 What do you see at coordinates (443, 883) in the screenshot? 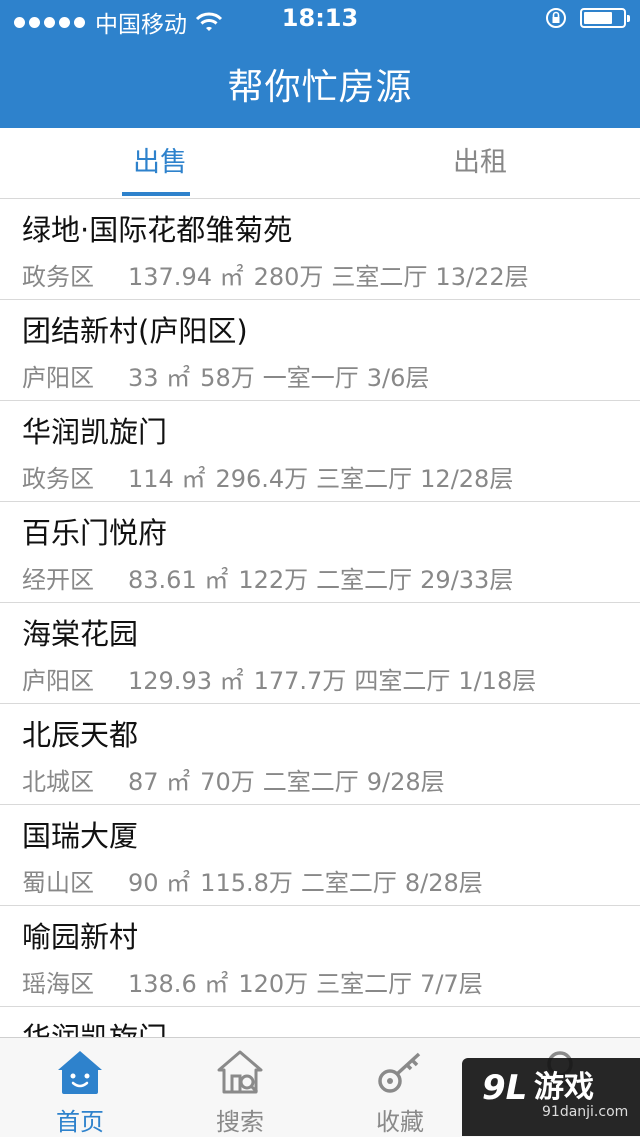
I see `listing-floor: 8/28层` at bounding box center [443, 883].